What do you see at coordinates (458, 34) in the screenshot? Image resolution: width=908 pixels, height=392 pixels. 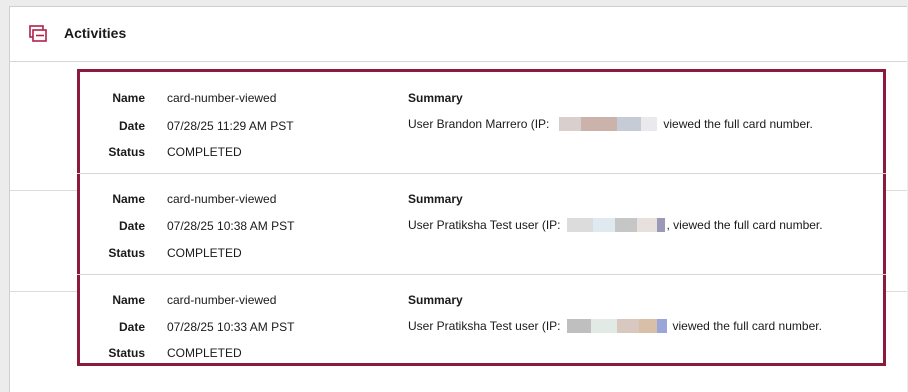 I see `section-header: Activities` at bounding box center [458, 34].